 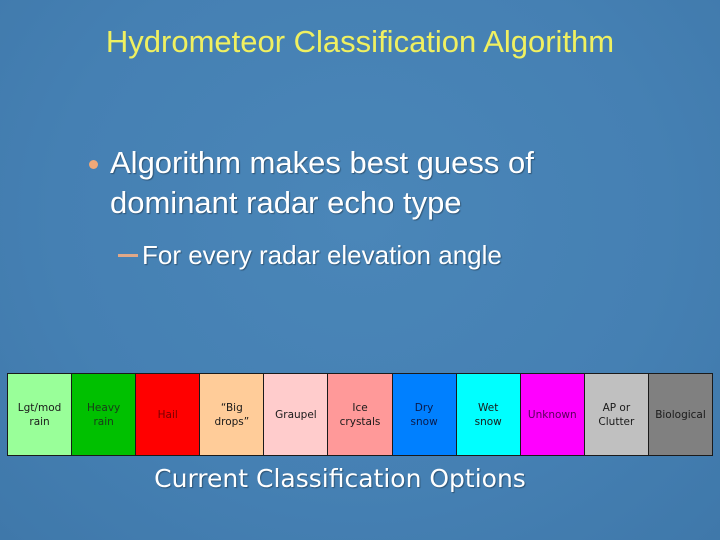 What do you see at coordinates (296, 414) in the screenshot?
I see `classification-cell: Graupel` at bounding box center [296, 414].